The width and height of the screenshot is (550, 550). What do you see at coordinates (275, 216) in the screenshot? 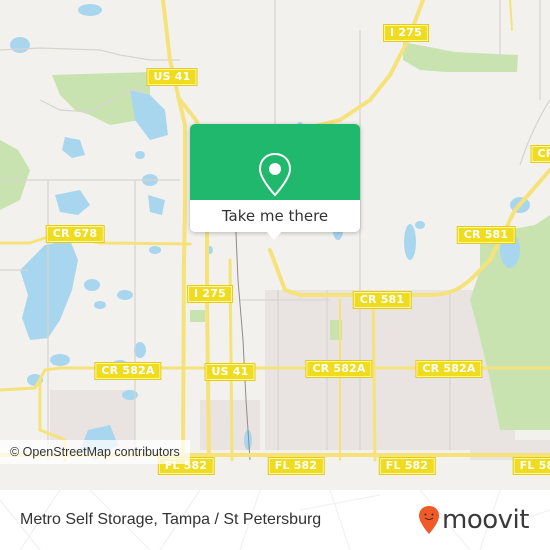
I see `take-me-there-button: Take me there` at bounding box center [275, 216].